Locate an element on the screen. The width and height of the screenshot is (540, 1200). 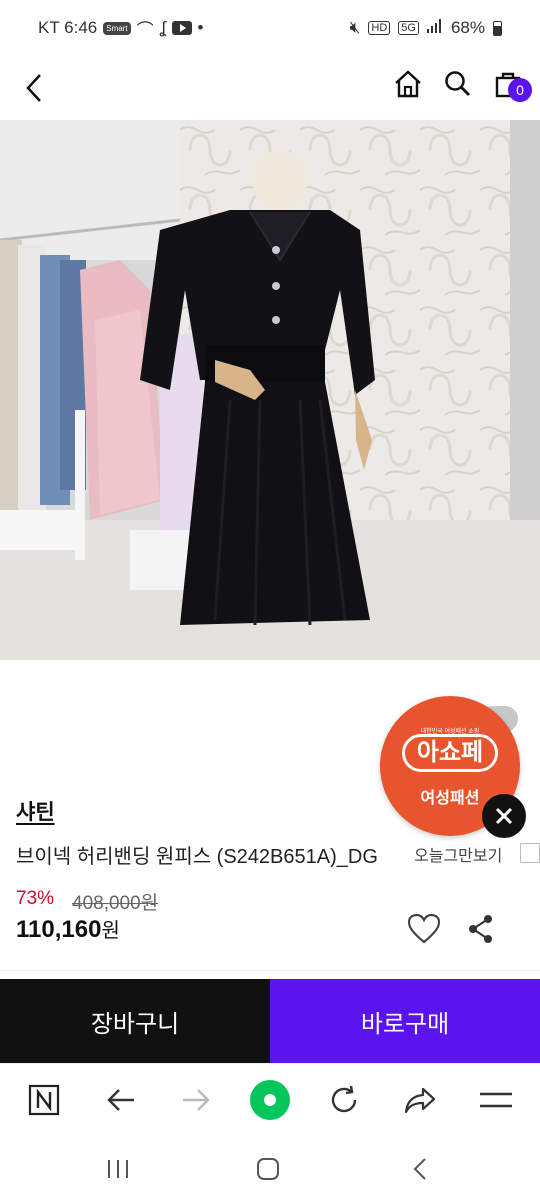
youtube-status-icon is located at coordinates (181, 28).